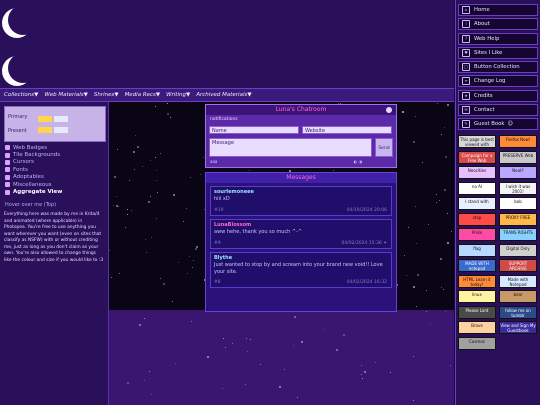  What do you see at coordinates (347, 130) in the screenshot?
I see `website-field: Website` at bounding box center [347, 130].